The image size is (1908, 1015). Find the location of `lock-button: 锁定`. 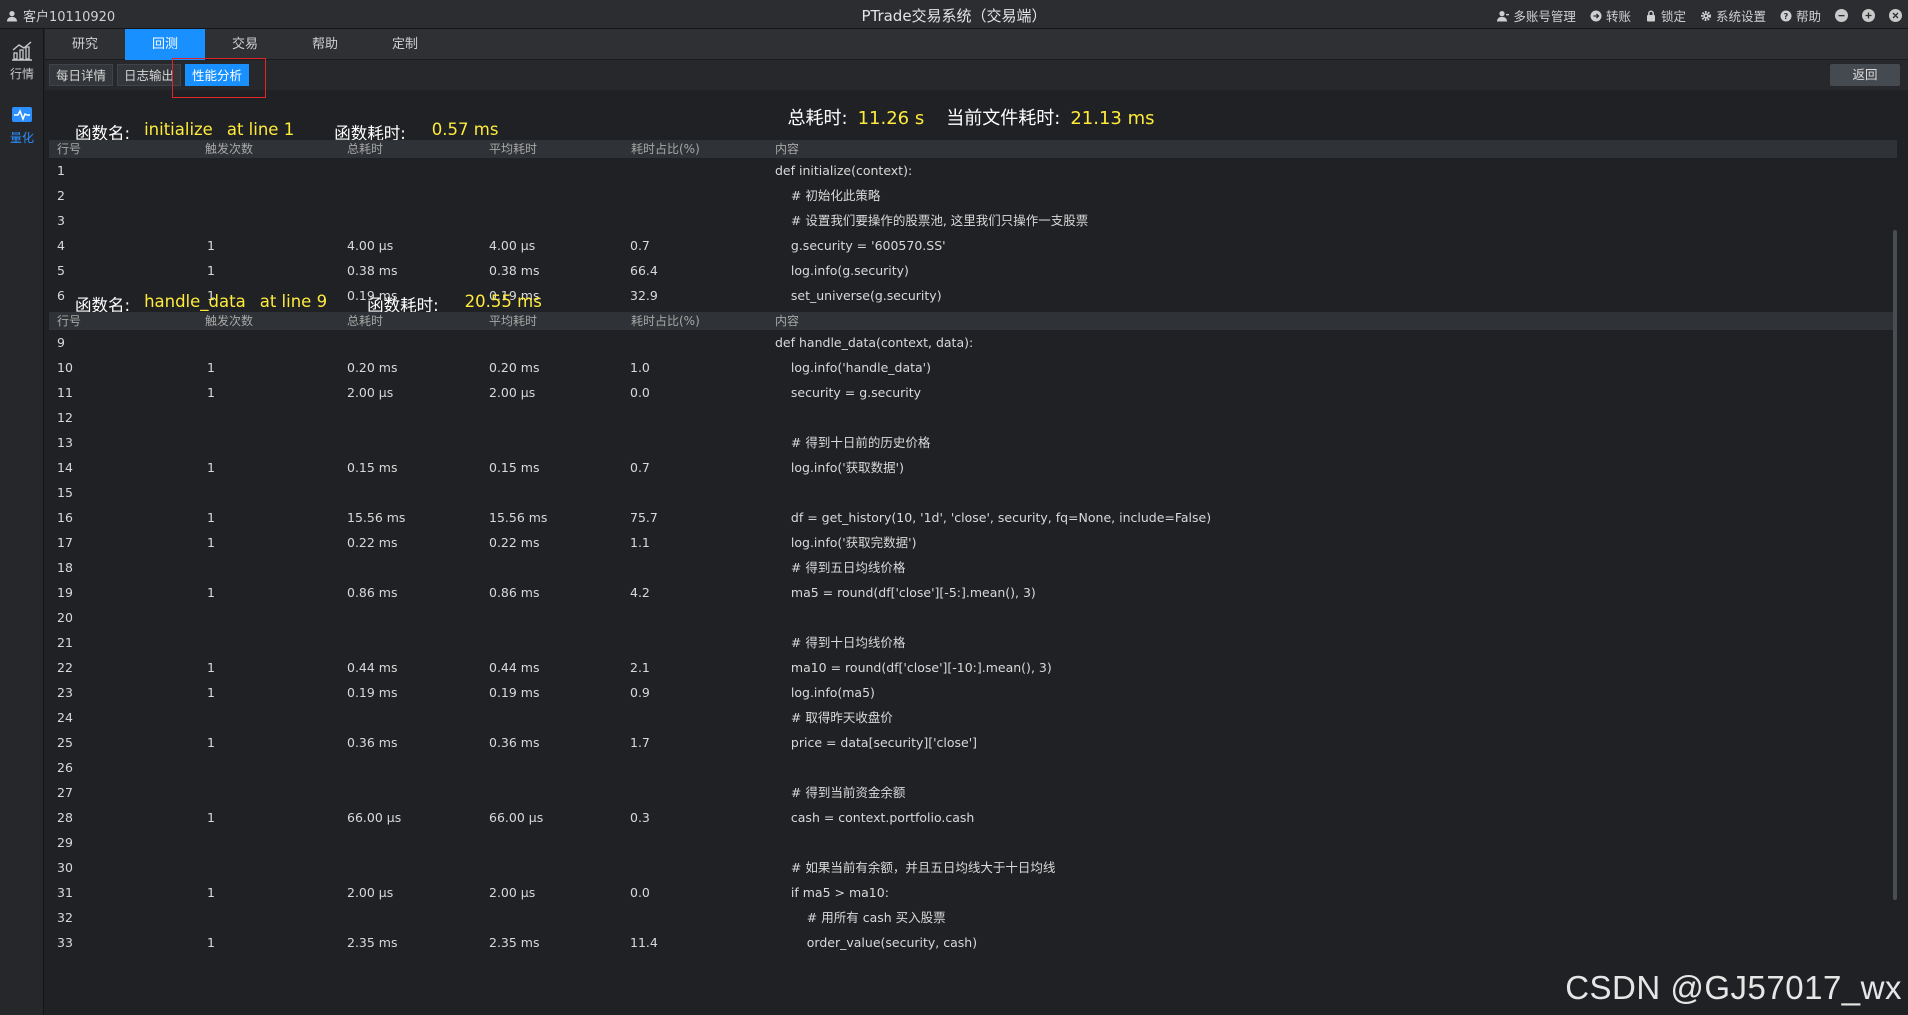

lock-button: 锁定 is located at coordinates (1665, 15).